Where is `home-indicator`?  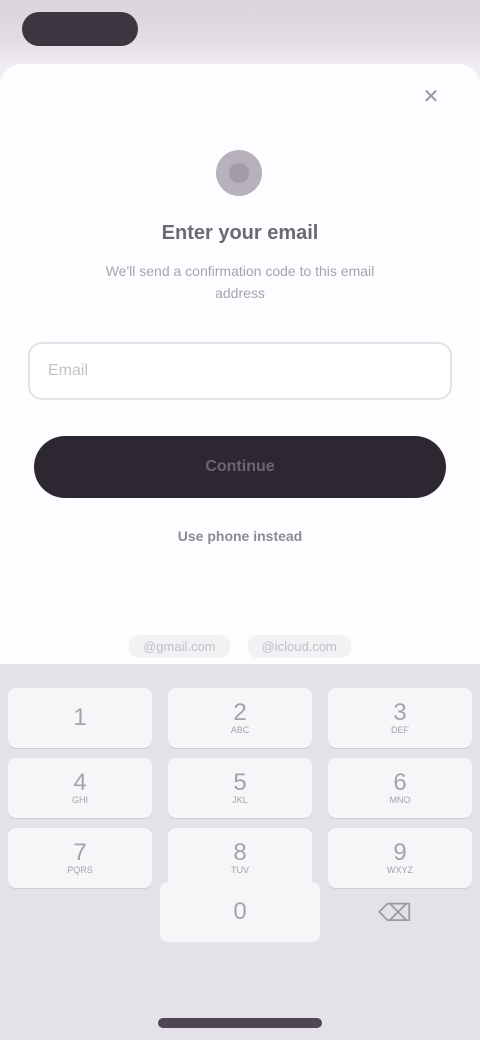 home-indicator is located at coordinates (240, 1023).